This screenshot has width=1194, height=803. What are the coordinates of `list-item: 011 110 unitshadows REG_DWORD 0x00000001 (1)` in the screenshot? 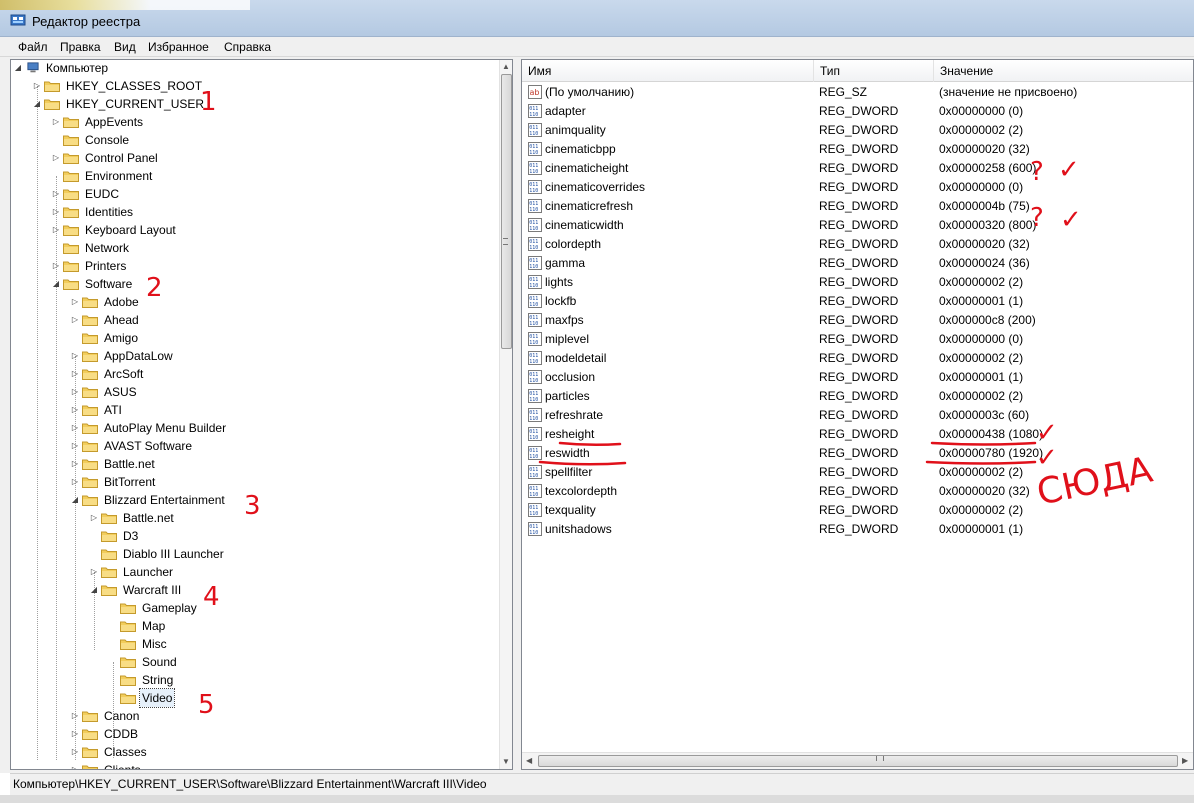 It's located at (857, 529).